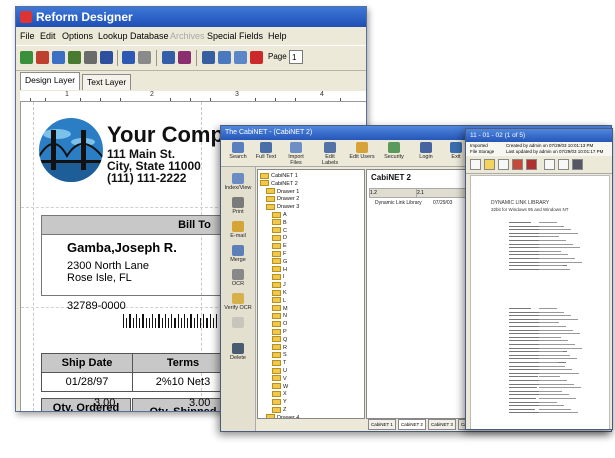  Describe the element at coordinates (238, 352) in the screenshot. I see `delete-doc-button: Delete` at that location.